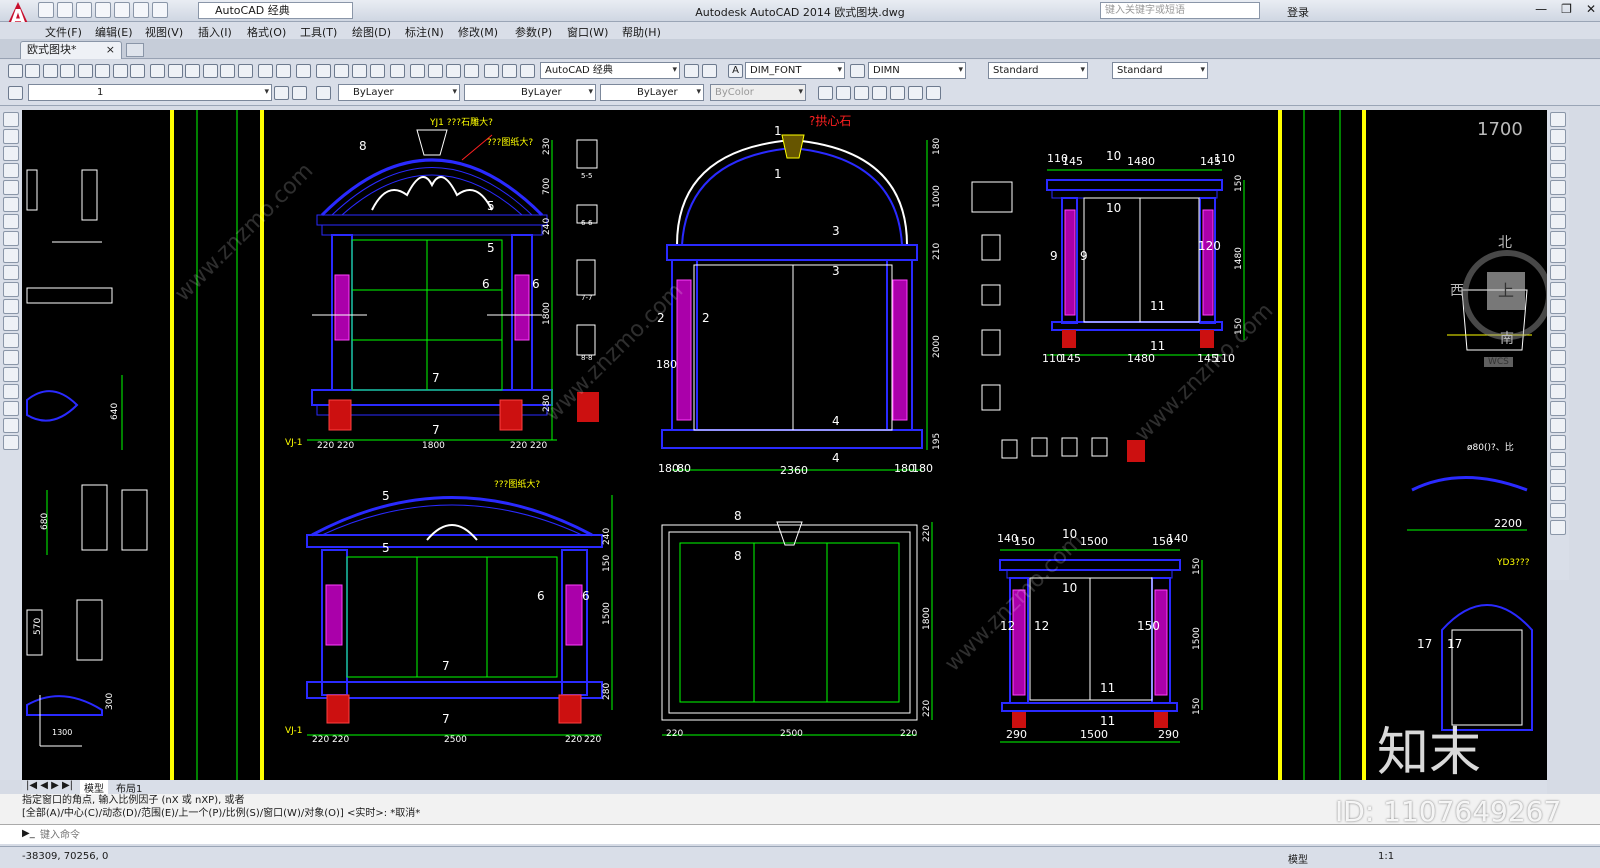 The image size is (1600, 868). What do you see at coordinates (652, 92) in the screenshot?
I see `lineweight-dropdown: ByLayer` at bounding box center [652, 92].